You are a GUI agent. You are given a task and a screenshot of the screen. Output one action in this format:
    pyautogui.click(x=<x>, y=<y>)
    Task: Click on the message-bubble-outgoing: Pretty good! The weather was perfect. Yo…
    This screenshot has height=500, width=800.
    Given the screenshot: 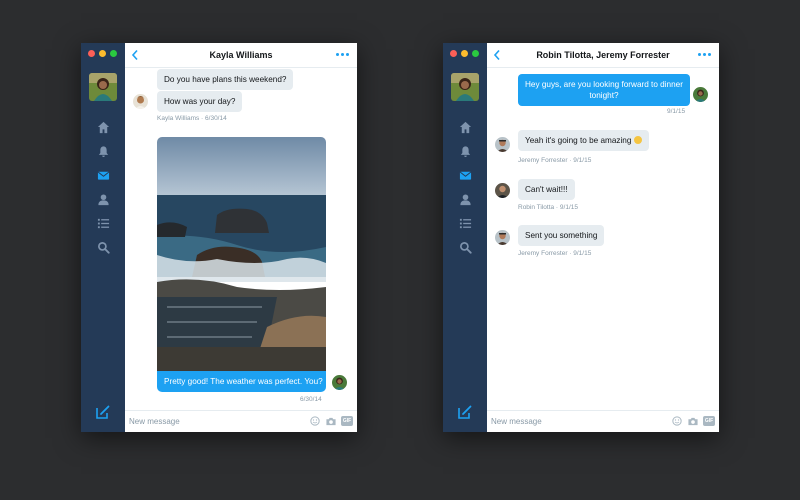 What is the action you would take?
    pyautogui.click(x=241, y=381)
    